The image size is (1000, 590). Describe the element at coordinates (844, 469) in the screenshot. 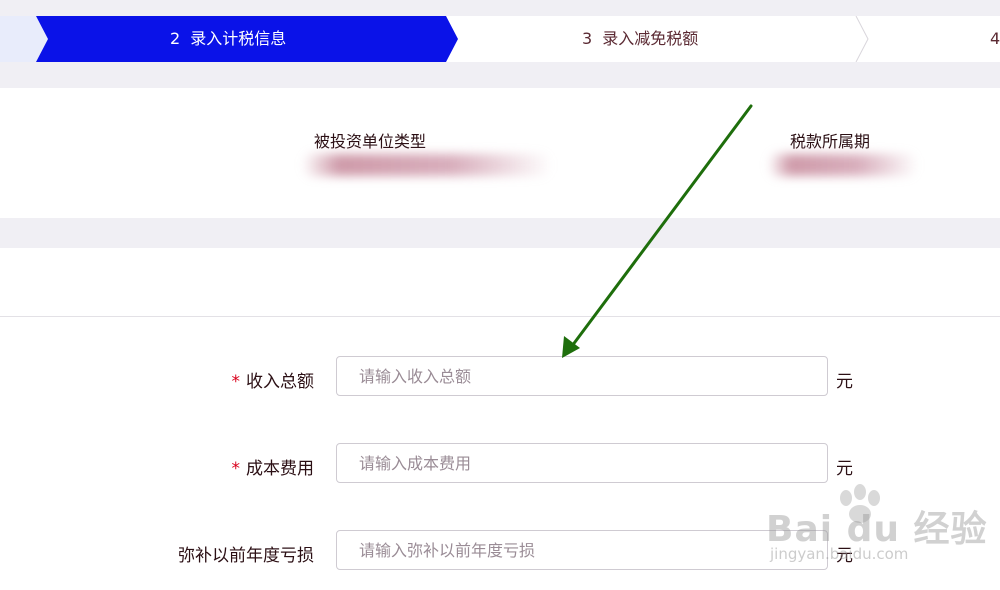

I see `cost-expense-unit: 元` at that location.